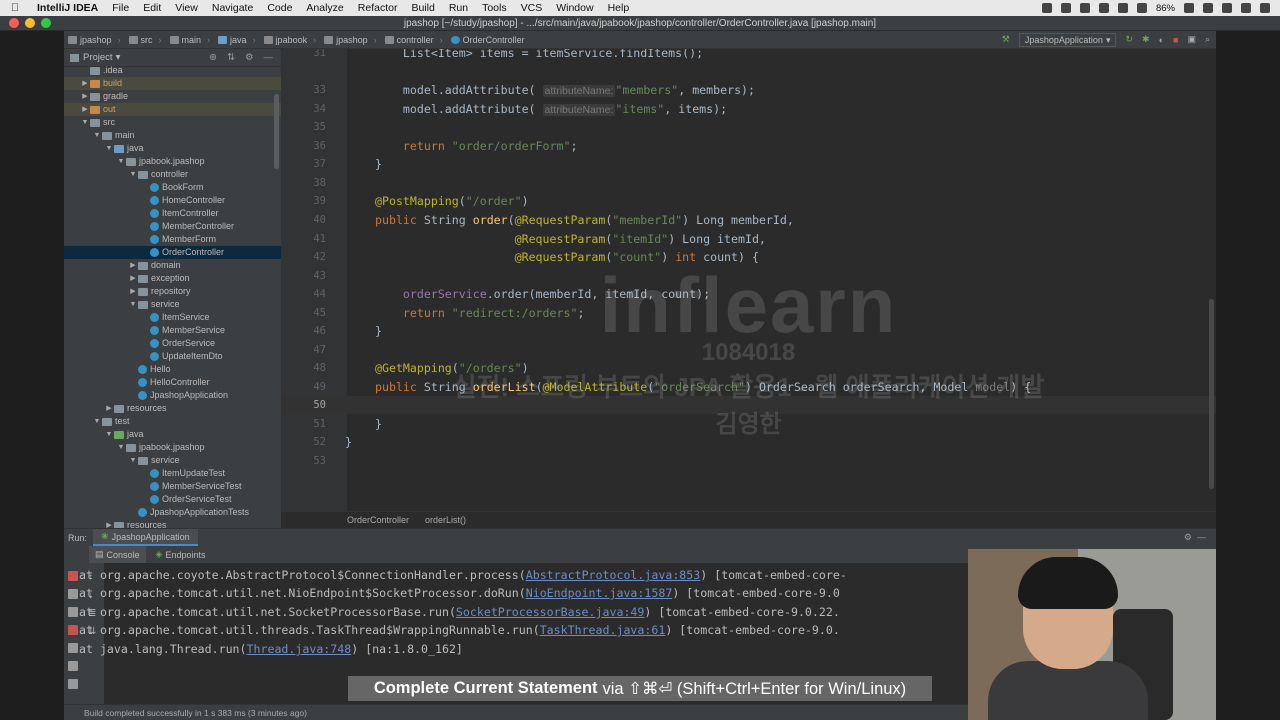 The image size is (1280, 720). I want to click on tree-item: .idea, so click(172, 70).